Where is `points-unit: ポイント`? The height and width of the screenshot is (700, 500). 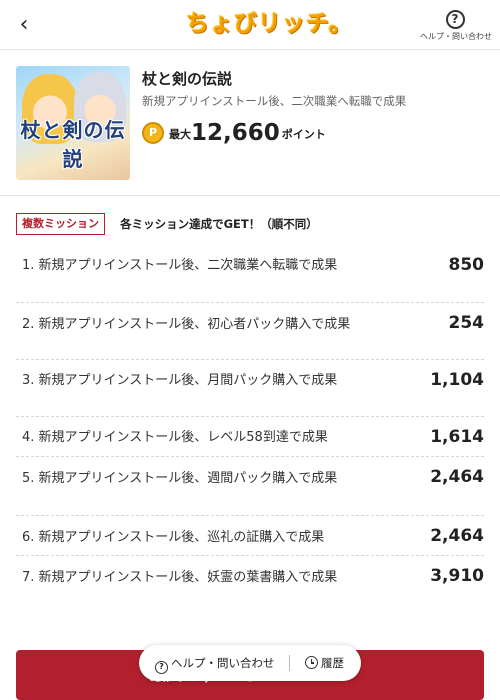 points-unit: ポイント is located at coordinates (303, 134).